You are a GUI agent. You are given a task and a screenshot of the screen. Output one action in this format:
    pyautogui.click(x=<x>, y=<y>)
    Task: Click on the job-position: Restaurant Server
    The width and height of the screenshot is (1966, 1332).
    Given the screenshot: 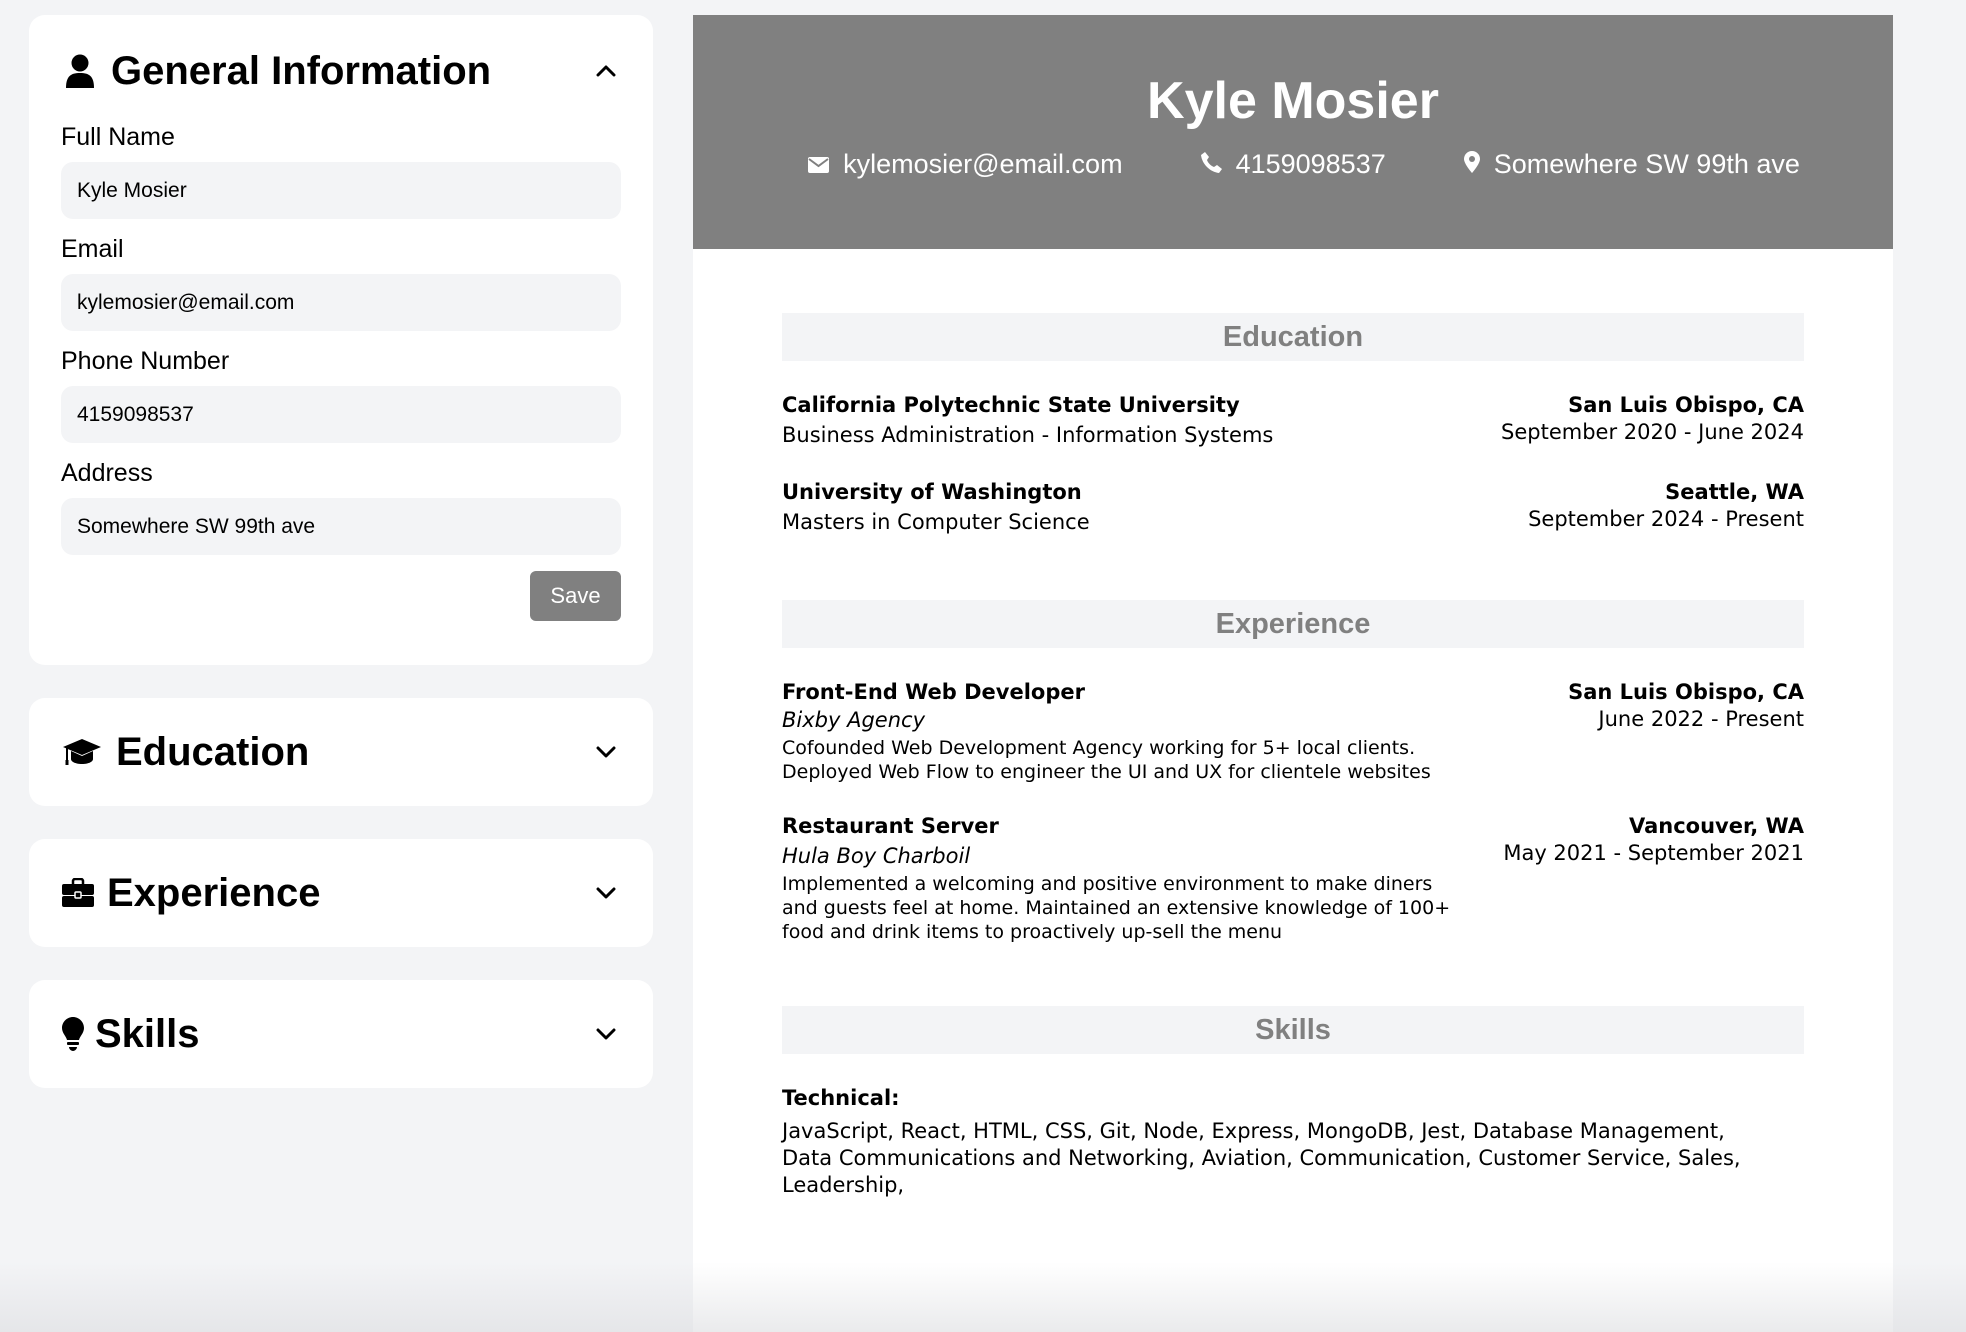 What is the action you would take?
    pyautogui.click(x=890, y=826)
    